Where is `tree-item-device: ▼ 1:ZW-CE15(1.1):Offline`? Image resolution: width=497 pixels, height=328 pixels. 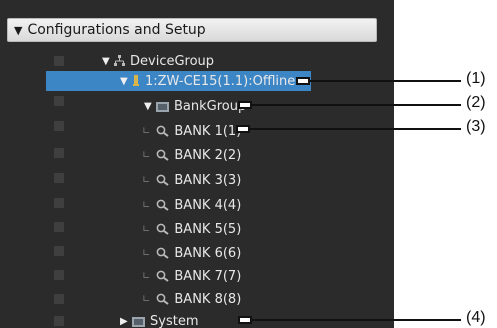 tree-item-device: ▼ 1:ZW-CE15(1.1):Offline is located at coordinates (207, 81).